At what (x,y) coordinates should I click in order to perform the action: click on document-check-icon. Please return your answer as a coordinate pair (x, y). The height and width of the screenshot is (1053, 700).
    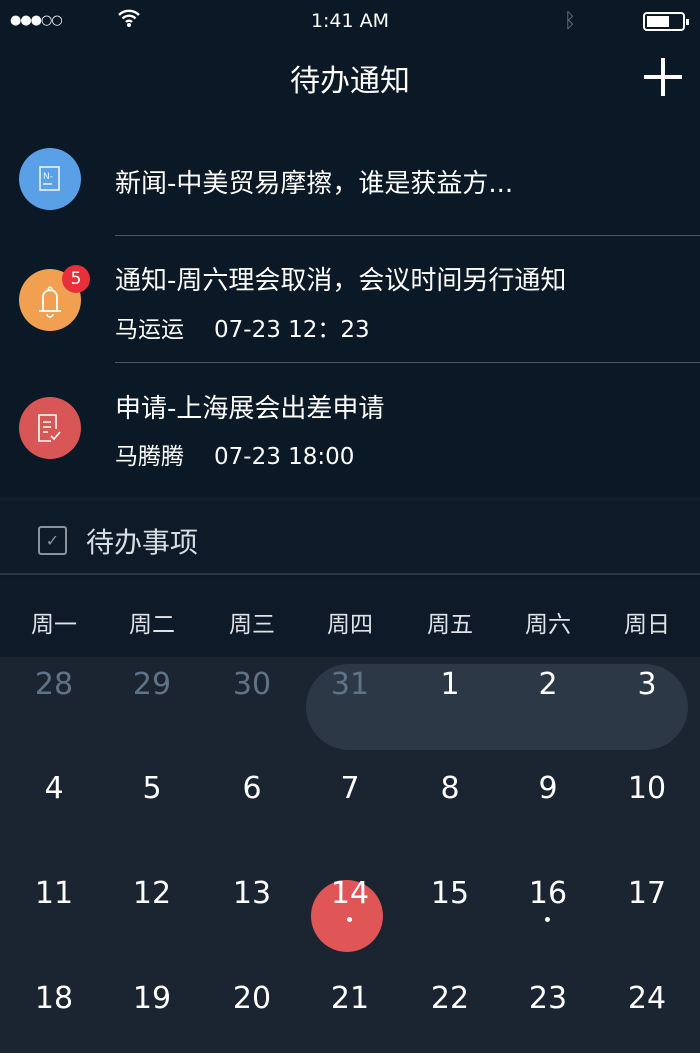
    Looking at the image, I should click on (50, 428).